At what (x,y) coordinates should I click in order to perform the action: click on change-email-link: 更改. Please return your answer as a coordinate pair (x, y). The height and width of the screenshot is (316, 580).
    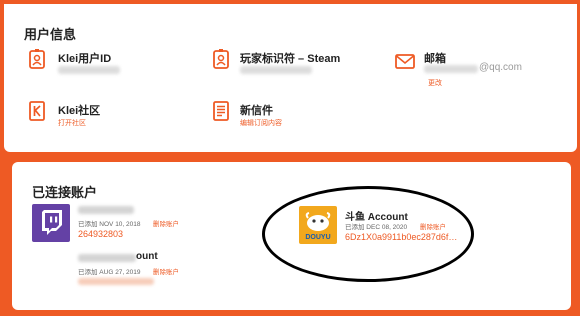
    Looking at the image, I should click on (435, 83).